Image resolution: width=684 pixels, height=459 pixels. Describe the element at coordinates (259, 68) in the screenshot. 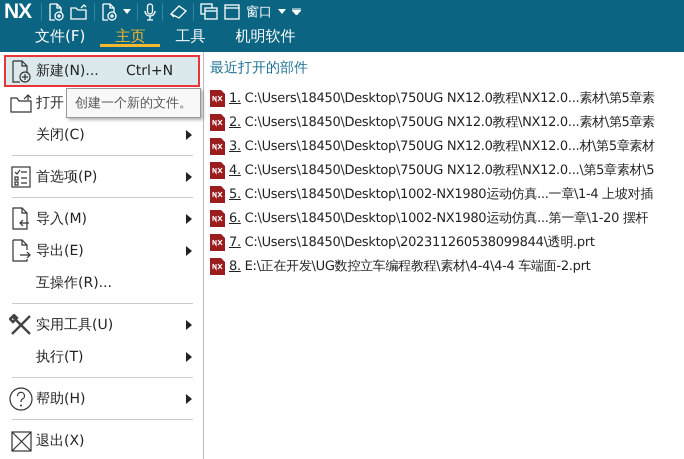

I see `section-title: 最近打开的部件` at that location.